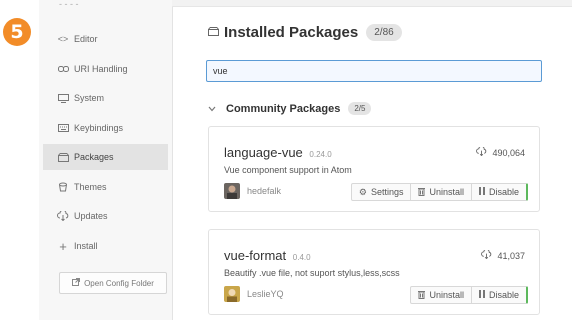  Describe the element at coordinates (288, 170) in the screenshot. I see `package-description: Vue component support in Atom` at that location.